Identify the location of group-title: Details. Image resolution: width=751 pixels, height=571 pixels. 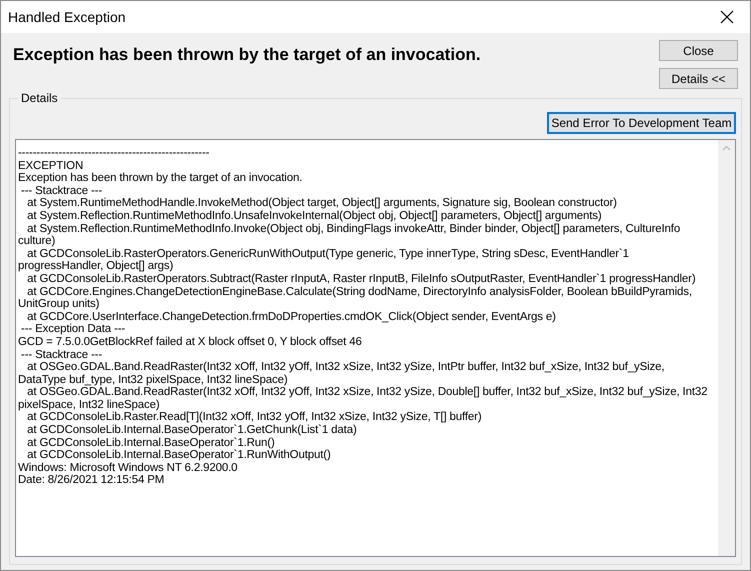
(39, 98).